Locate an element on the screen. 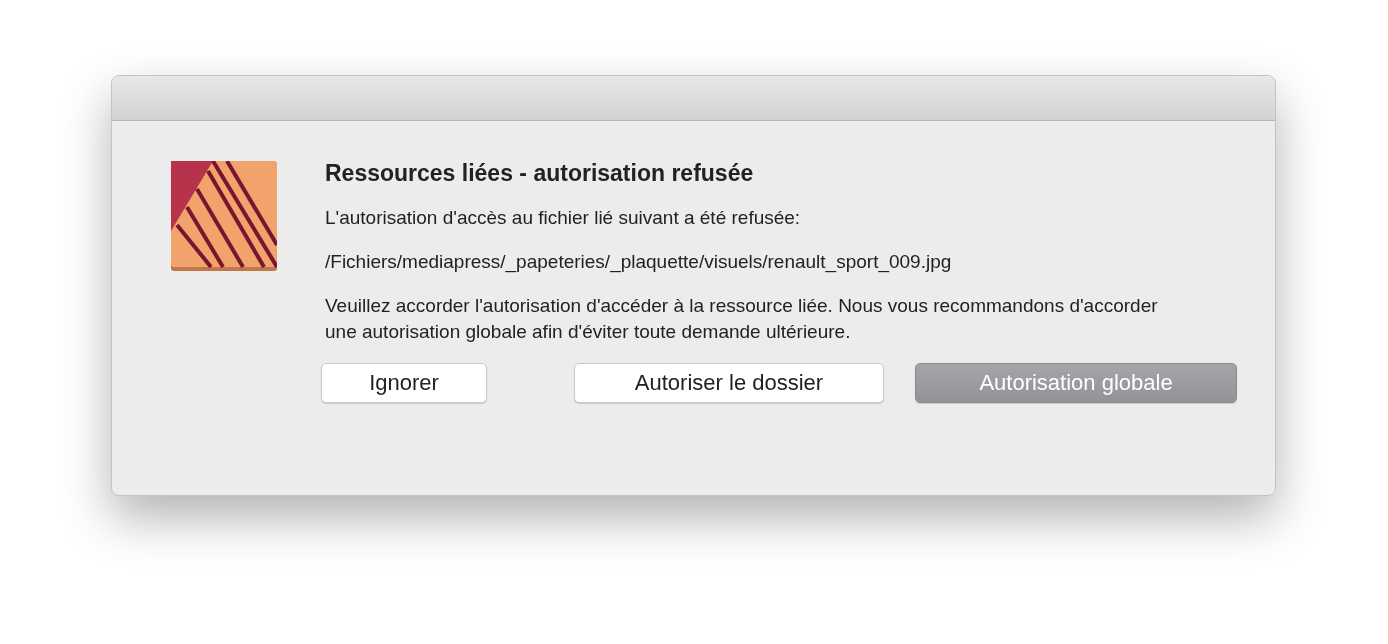 This screenshot has height=644, width=1388. dialog-button: Ignorer is located at coordinates (404, 383).